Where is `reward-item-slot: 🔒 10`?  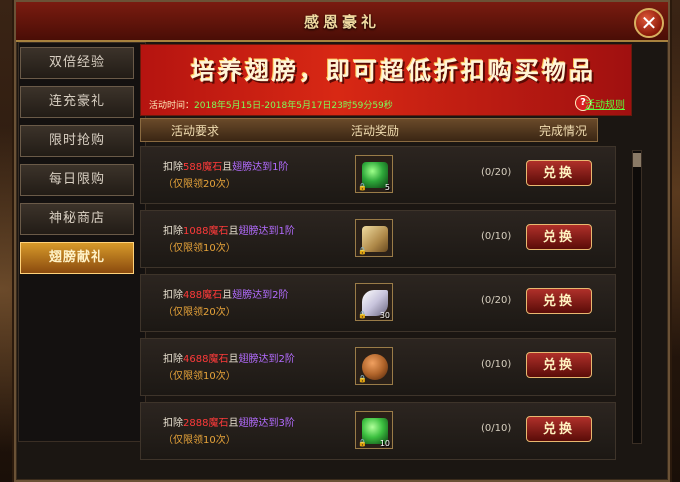
reward-item-slot: 🔒 10 is located at coordinates (374, 430).